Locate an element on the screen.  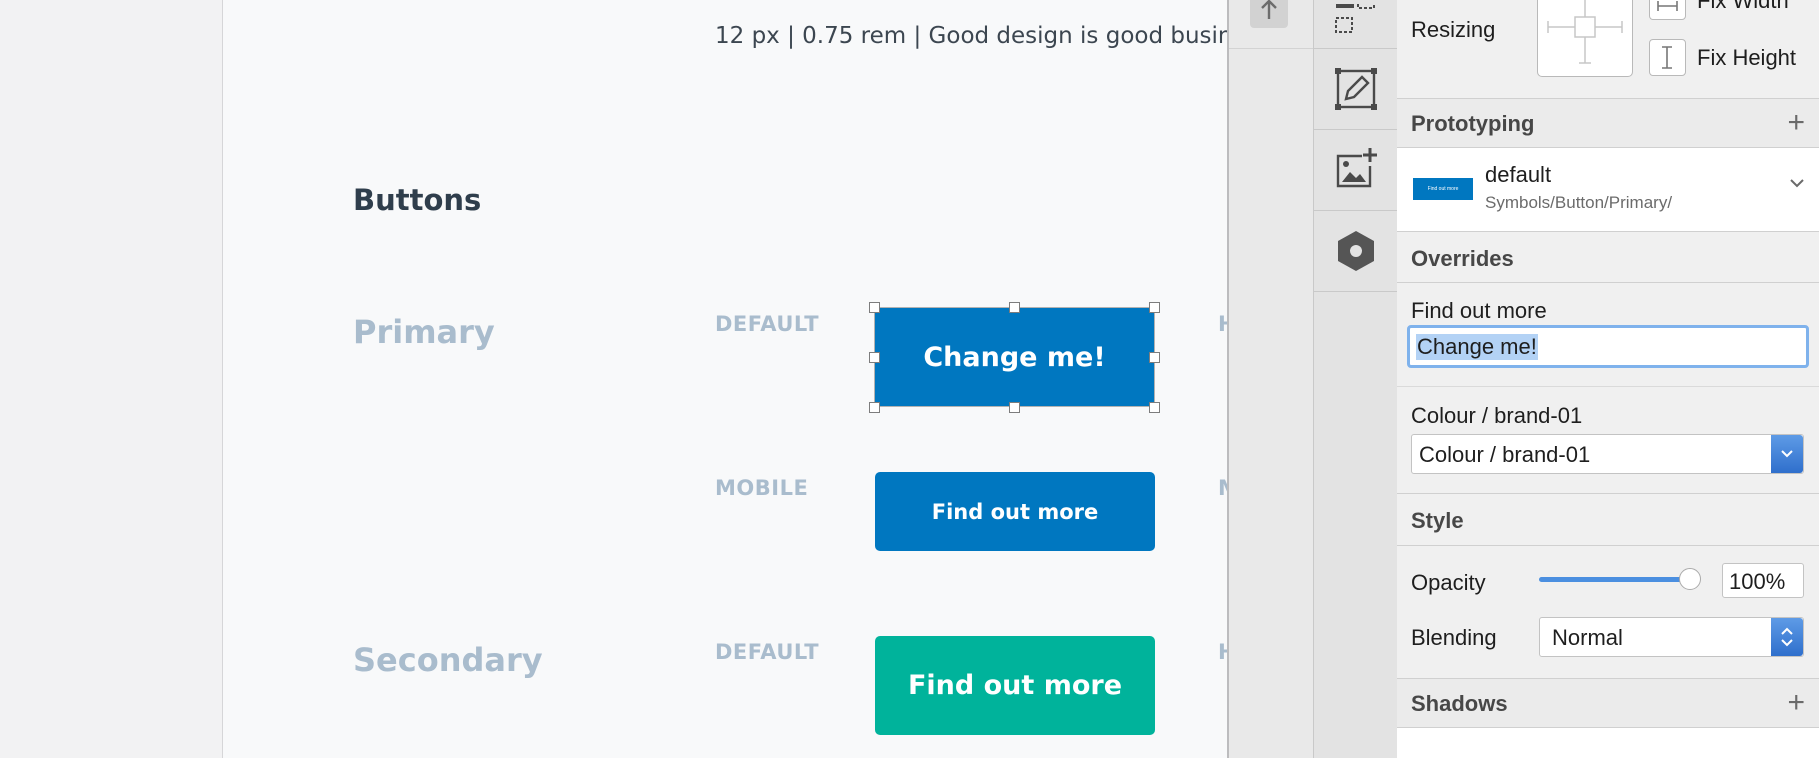
opacity-input: 100% is located at coordinates (1763, 580).